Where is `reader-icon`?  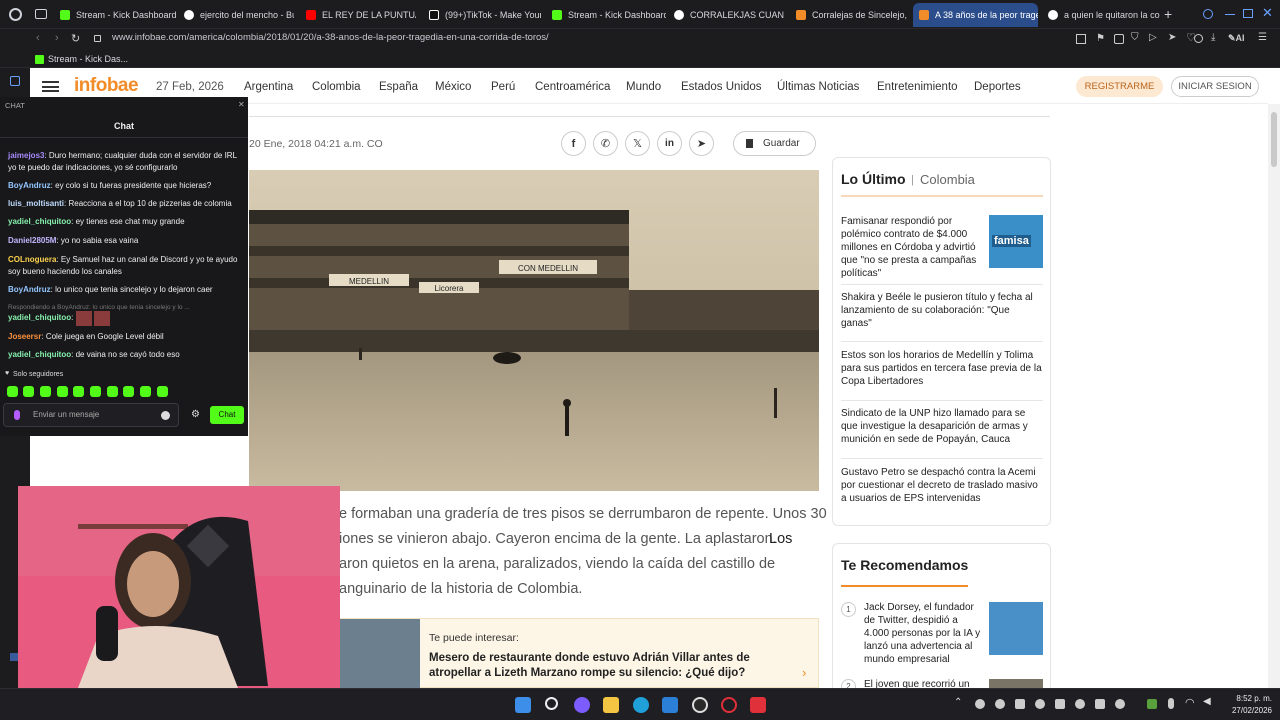
reader-icon is located at coordinates (1081, 39).